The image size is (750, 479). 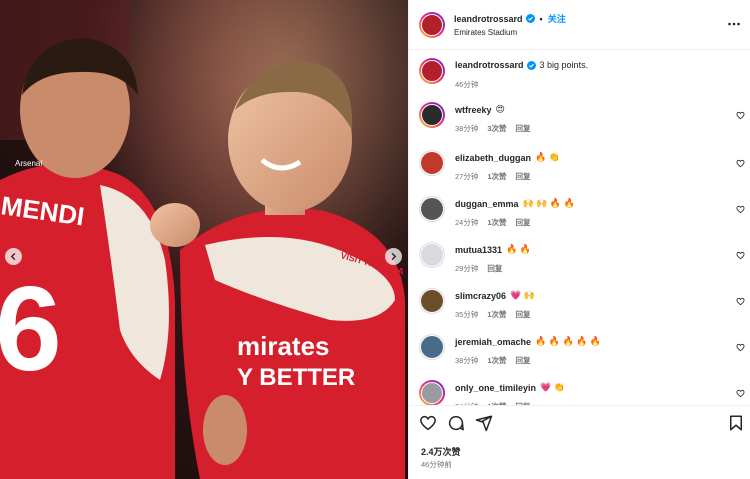 What do you see at coordinates (467, 360) in the screenshot?
I see `comment-time: 38分钟` at bounding box center [467, 360].